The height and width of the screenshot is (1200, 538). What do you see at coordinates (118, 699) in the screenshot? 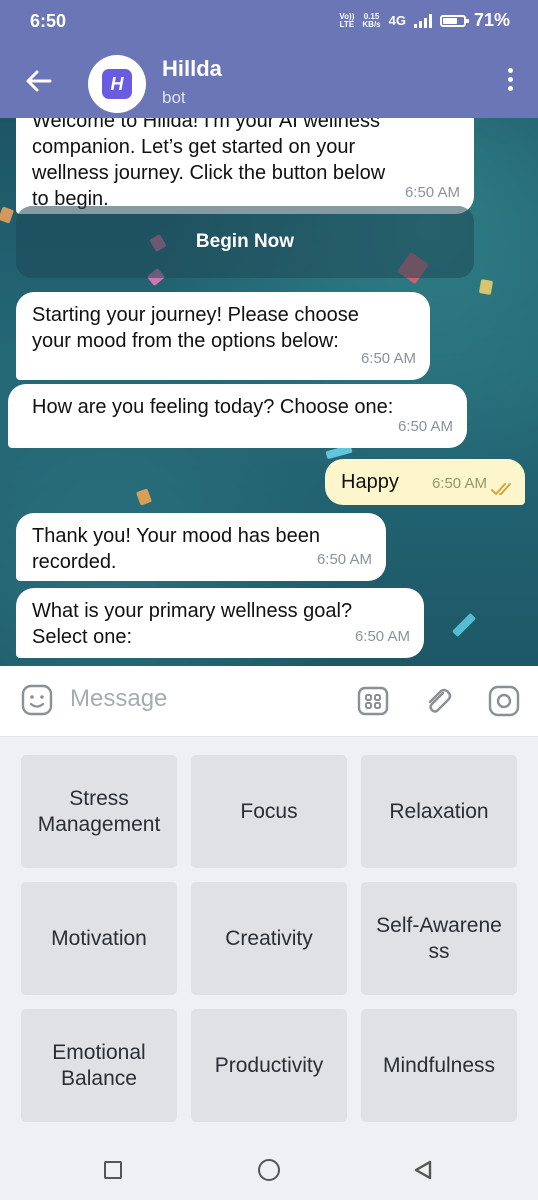
I see `message-input: Message` at bounding box center [118, 699].